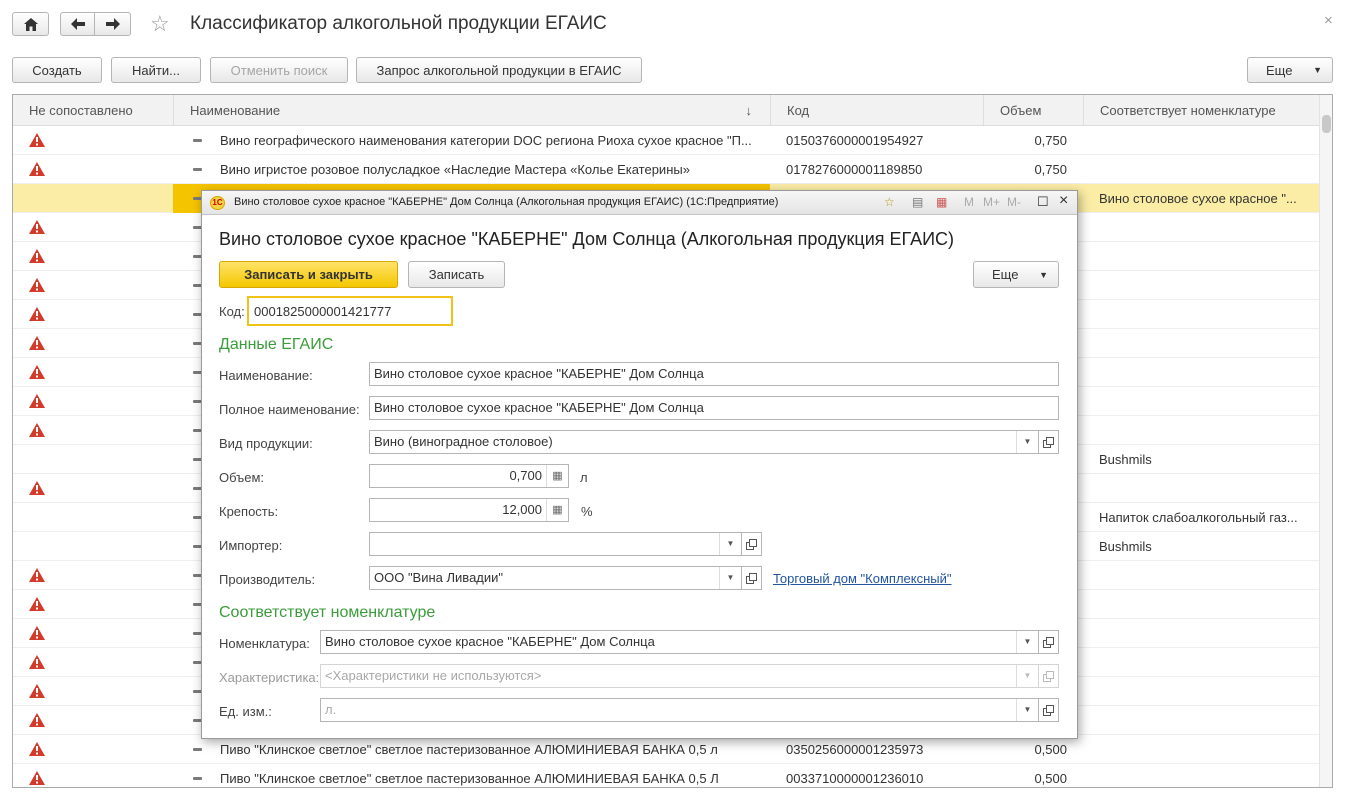 The width and height of the screenshot is (1350, 800). What do you see at coordinates (264, 643) in the screenshot?
I see `nomenclature-label: Номенклатура:` at bounding box center [264, 643].